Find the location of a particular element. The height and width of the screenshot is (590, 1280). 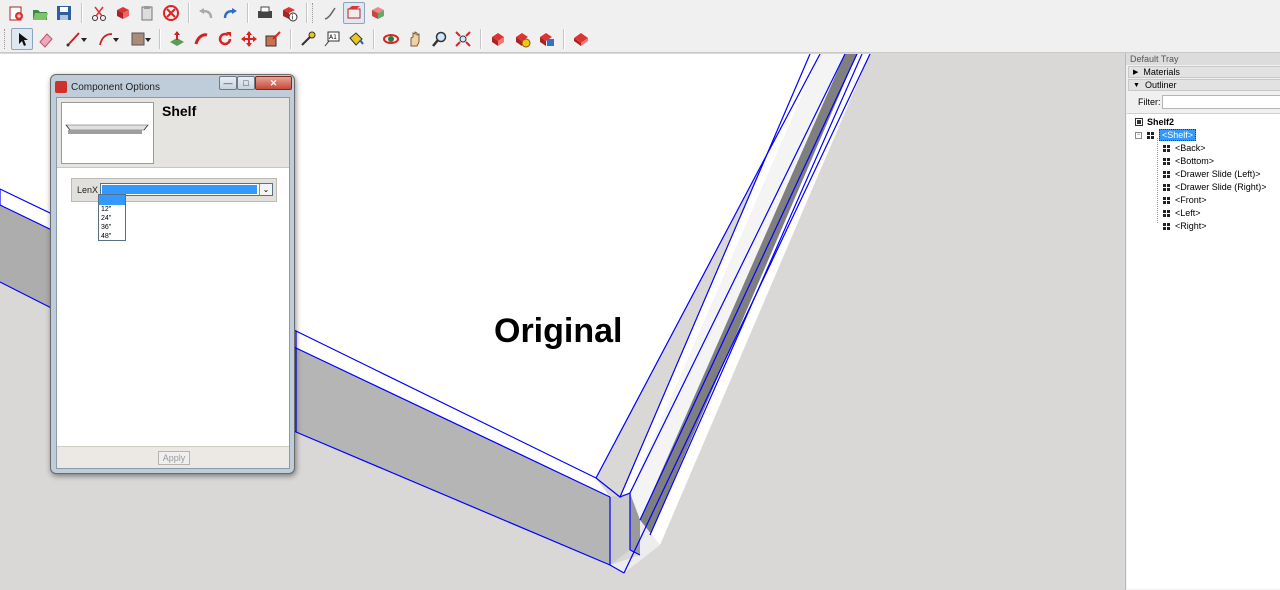

paint-icon is located at coordinates (330, 13).